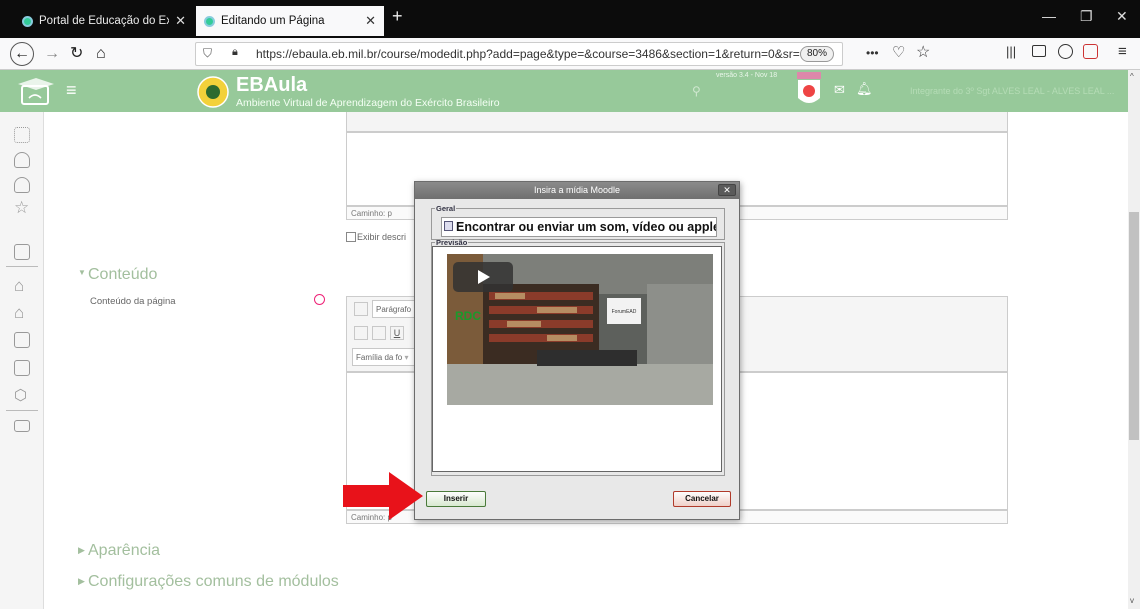 The width and height of the screenshot is (1140, 609). What do you see at coordinates (702, 499) in the screenshot?
I see `cancel-button: Cancelar` at bounding box center [702, 499].